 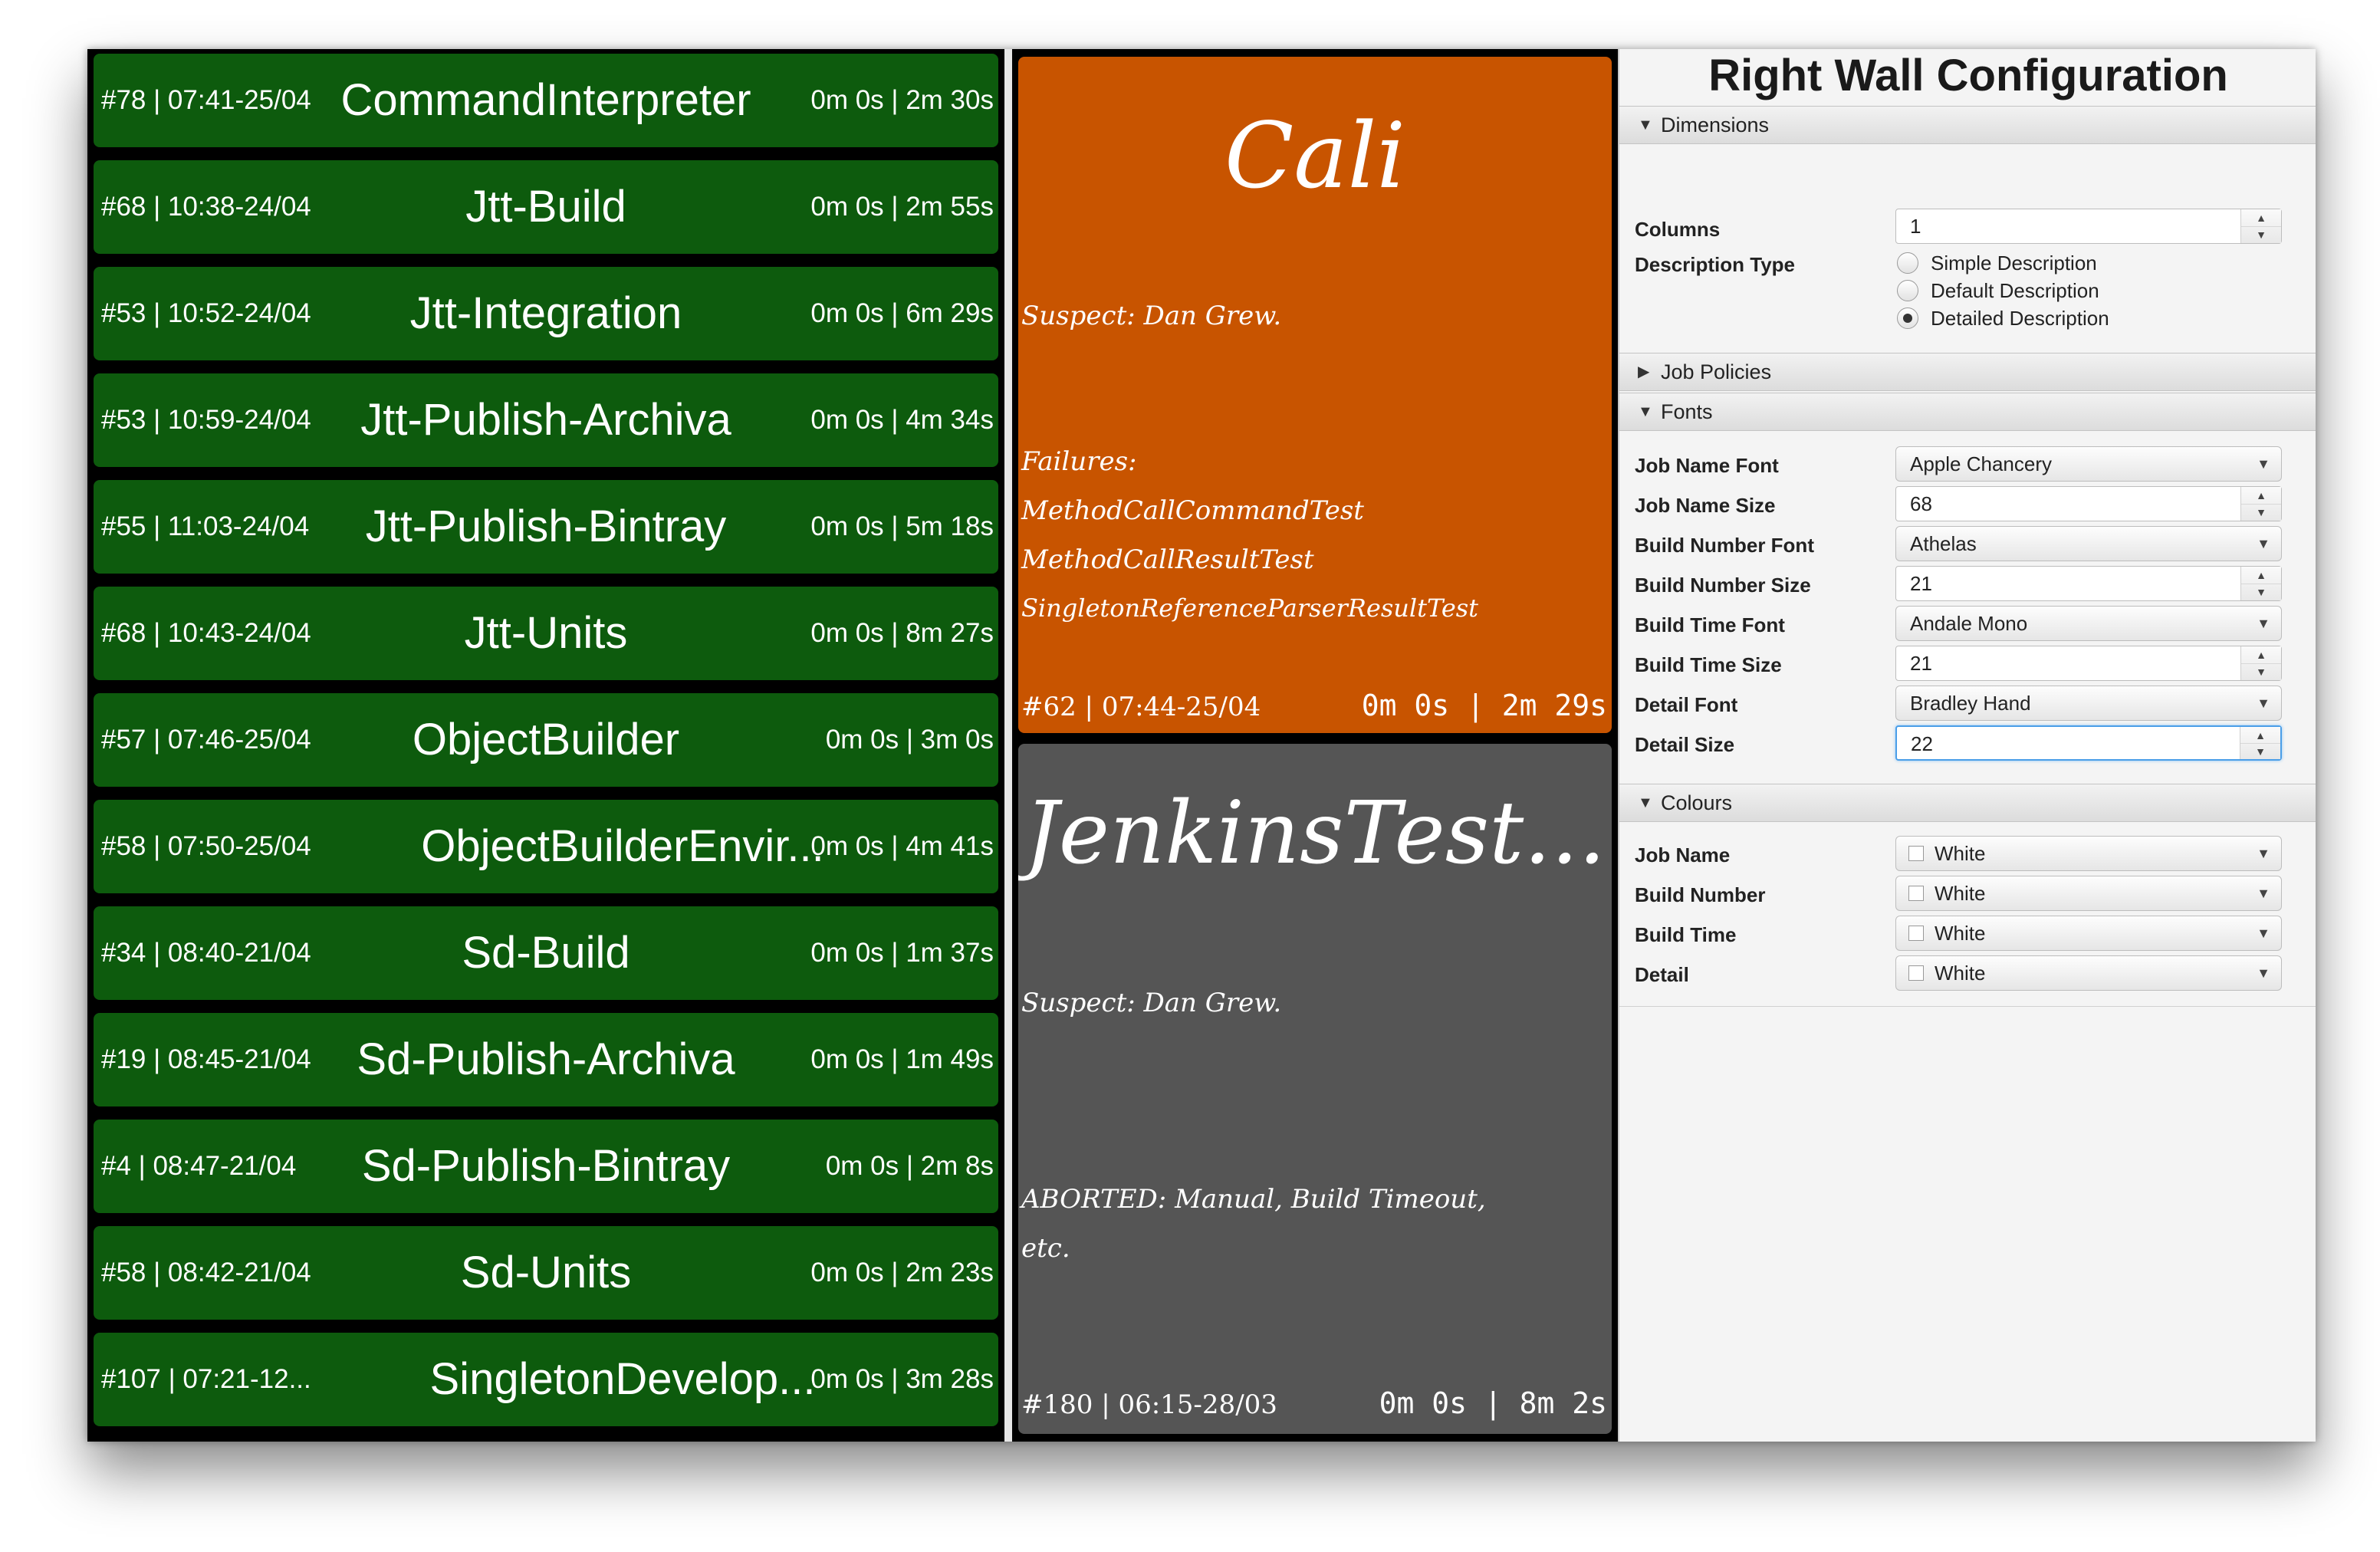 What do you see at coordinates (206, 740) in the screenshot?
I see `build-number: #57 | 07:46-25/04` at bounding box center [206, 740].